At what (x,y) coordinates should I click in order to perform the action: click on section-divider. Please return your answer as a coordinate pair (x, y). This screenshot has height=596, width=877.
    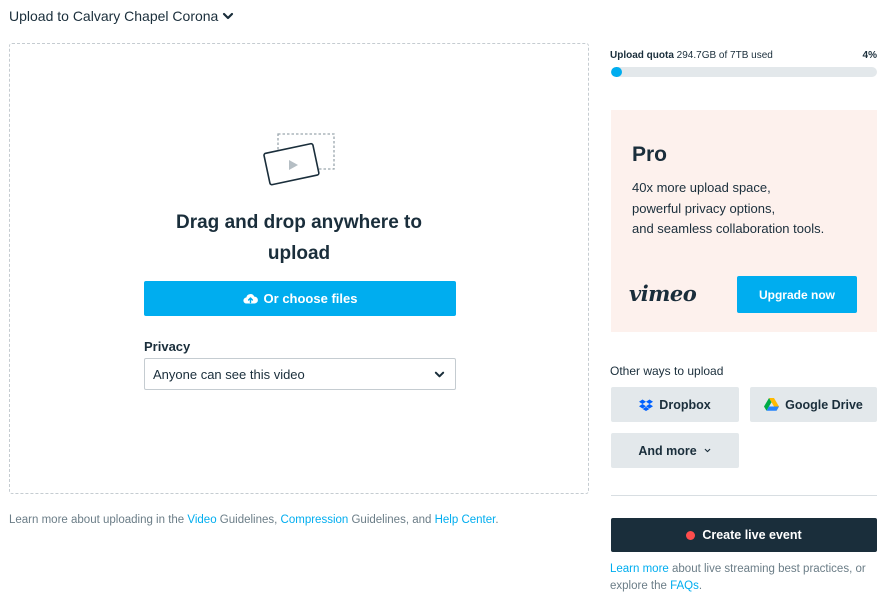
    Looking at the image, I should click on (744, 495).